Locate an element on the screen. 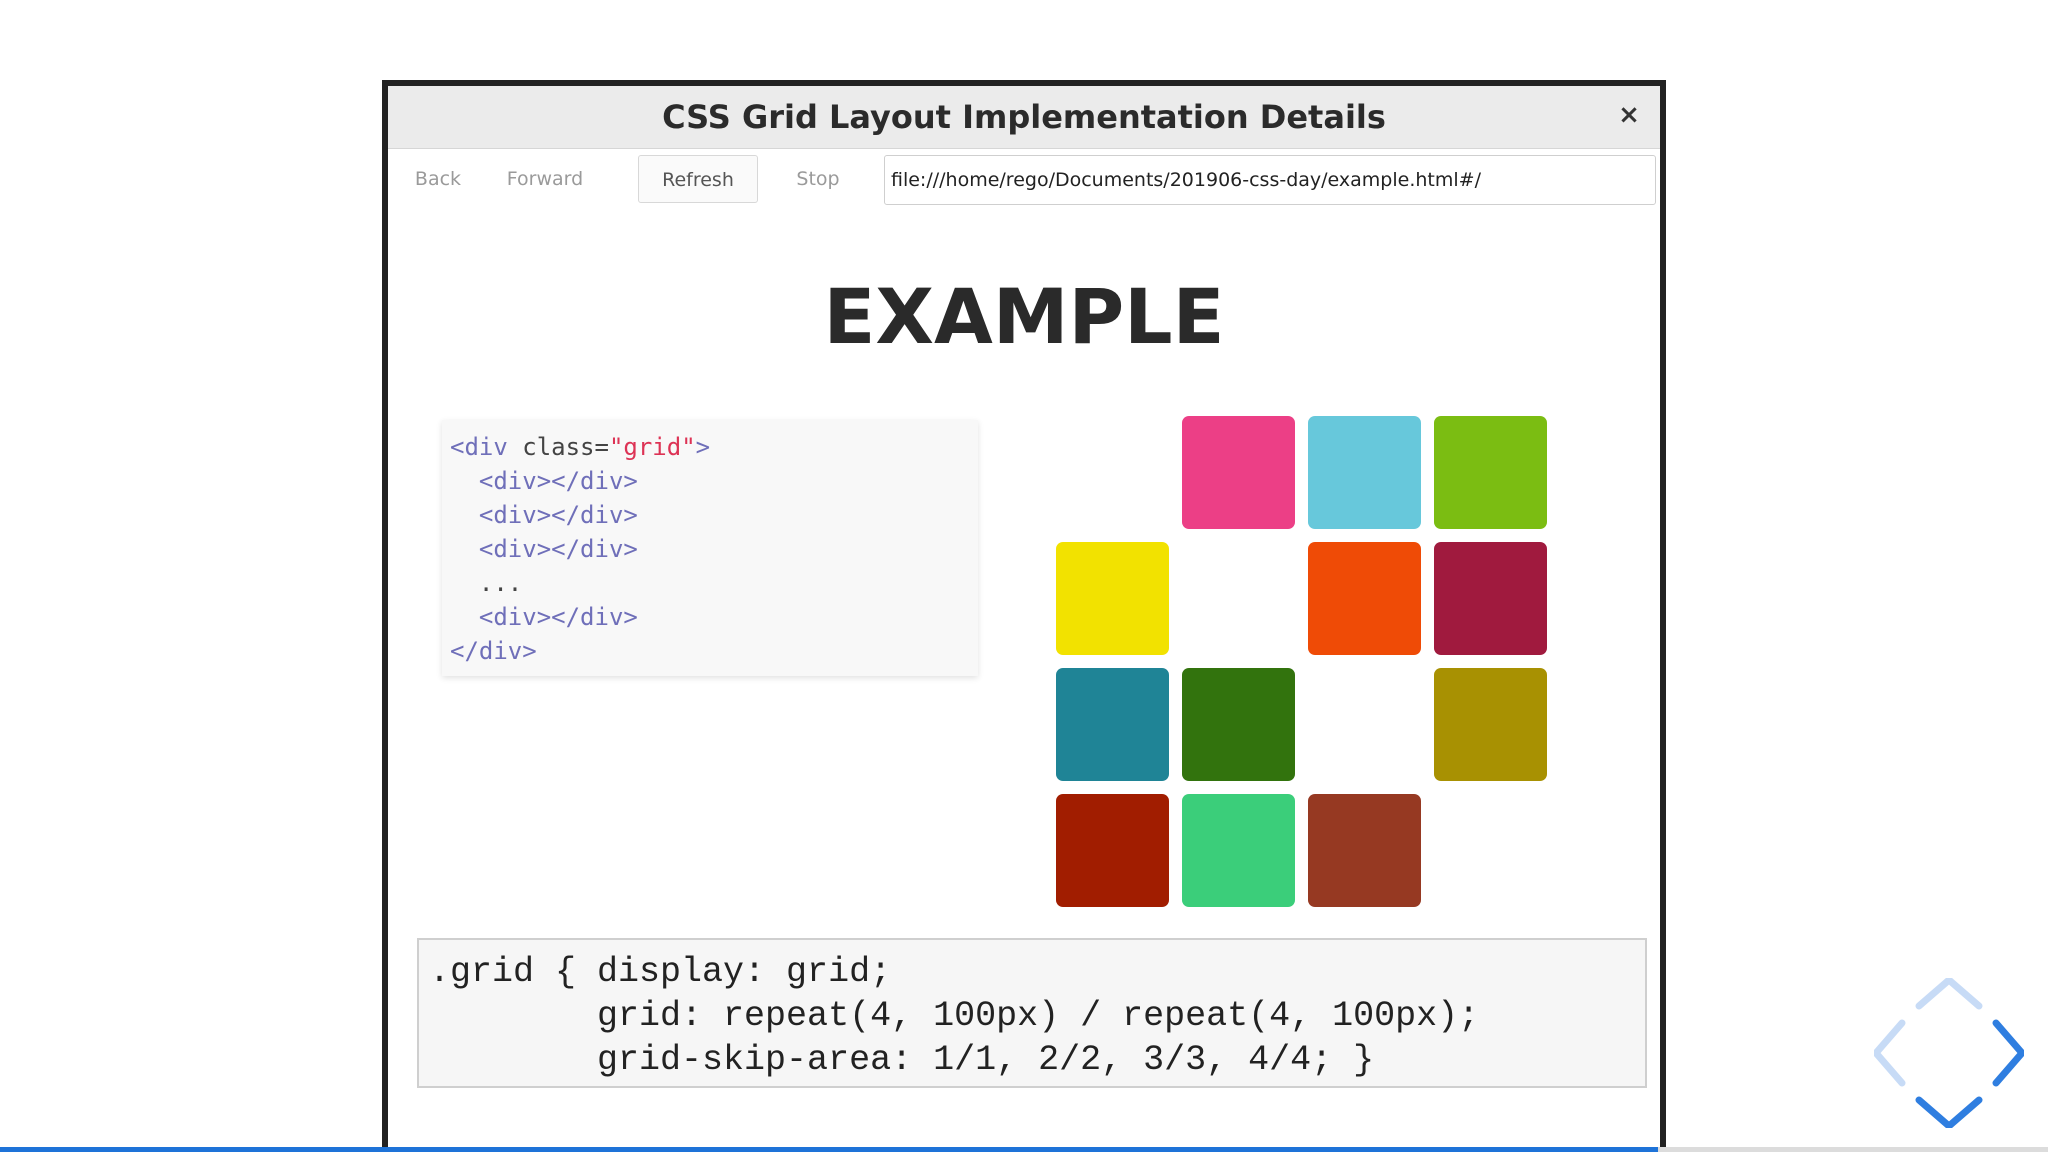 The width and height of the screenshot is (2048, 1152). browser-toolbar: Back Forward Refresh Stop is located at coordinates (1024, 179).